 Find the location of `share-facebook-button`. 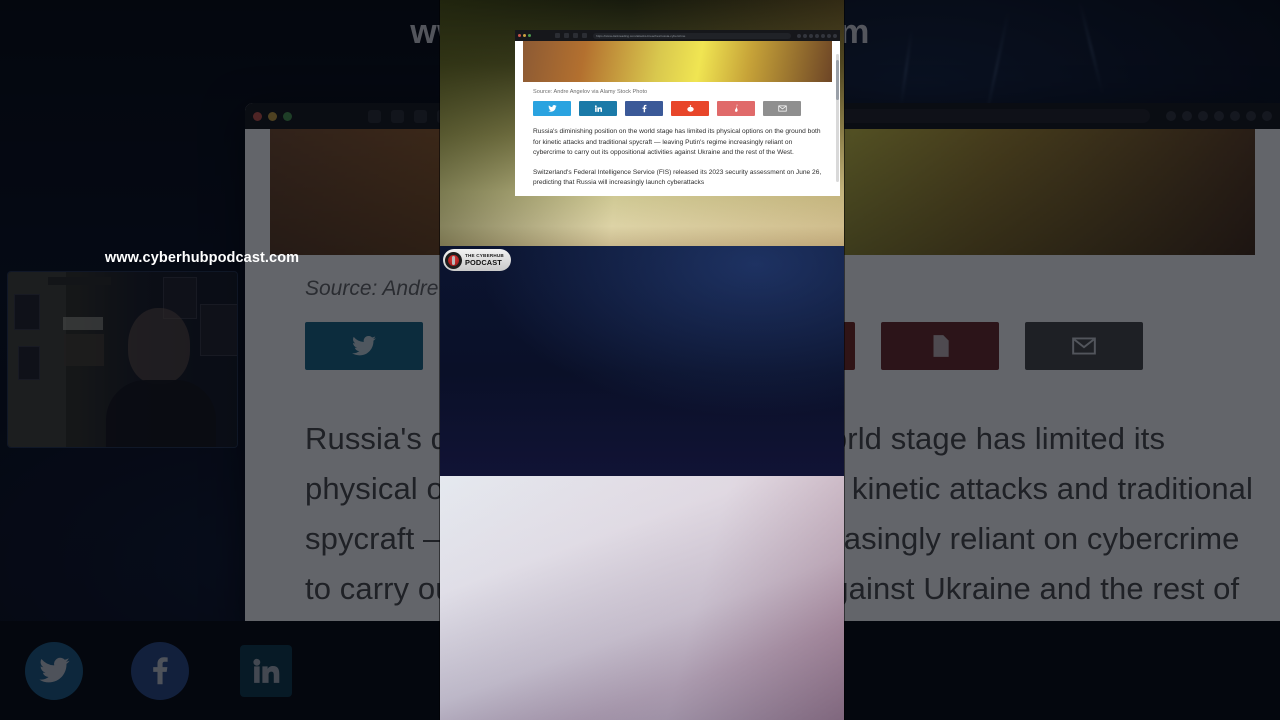

share-facebook-button is located at coordinates (644, 108).